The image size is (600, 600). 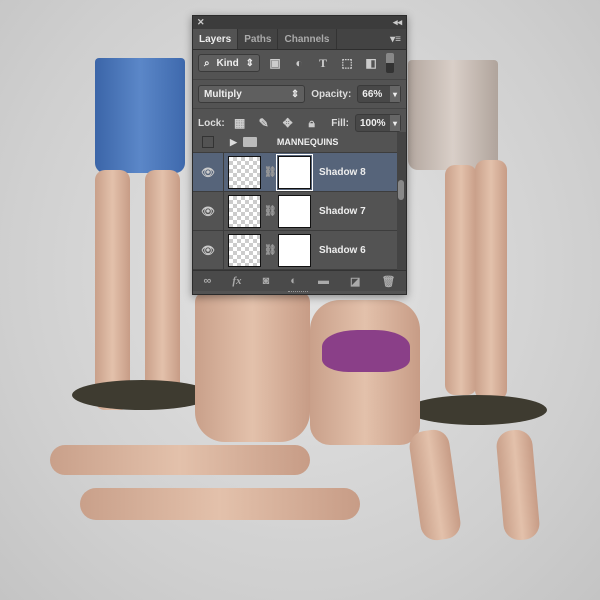 I want to click on blend-row: Multiply ⇕ Opacity: 66% ▾, so click(x=299, y=94).